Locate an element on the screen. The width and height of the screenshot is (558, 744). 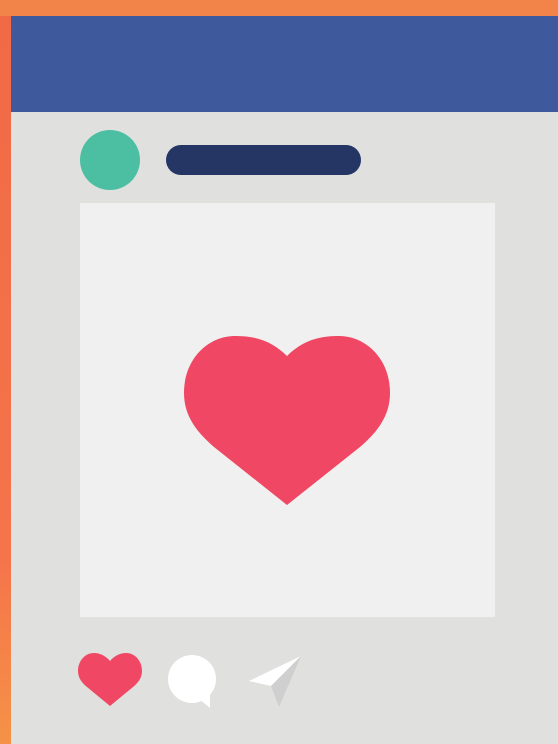
share-button is located at coordinates (275, 682).